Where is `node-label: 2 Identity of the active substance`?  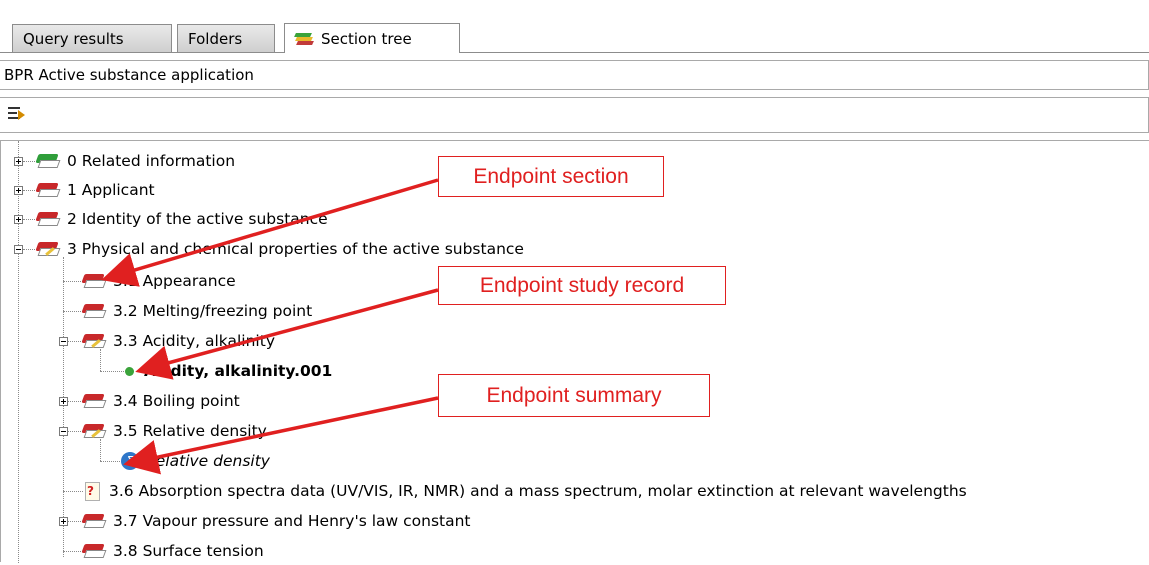 node-label: 2 Identity of the active substance is located at coordinates (197, 219).